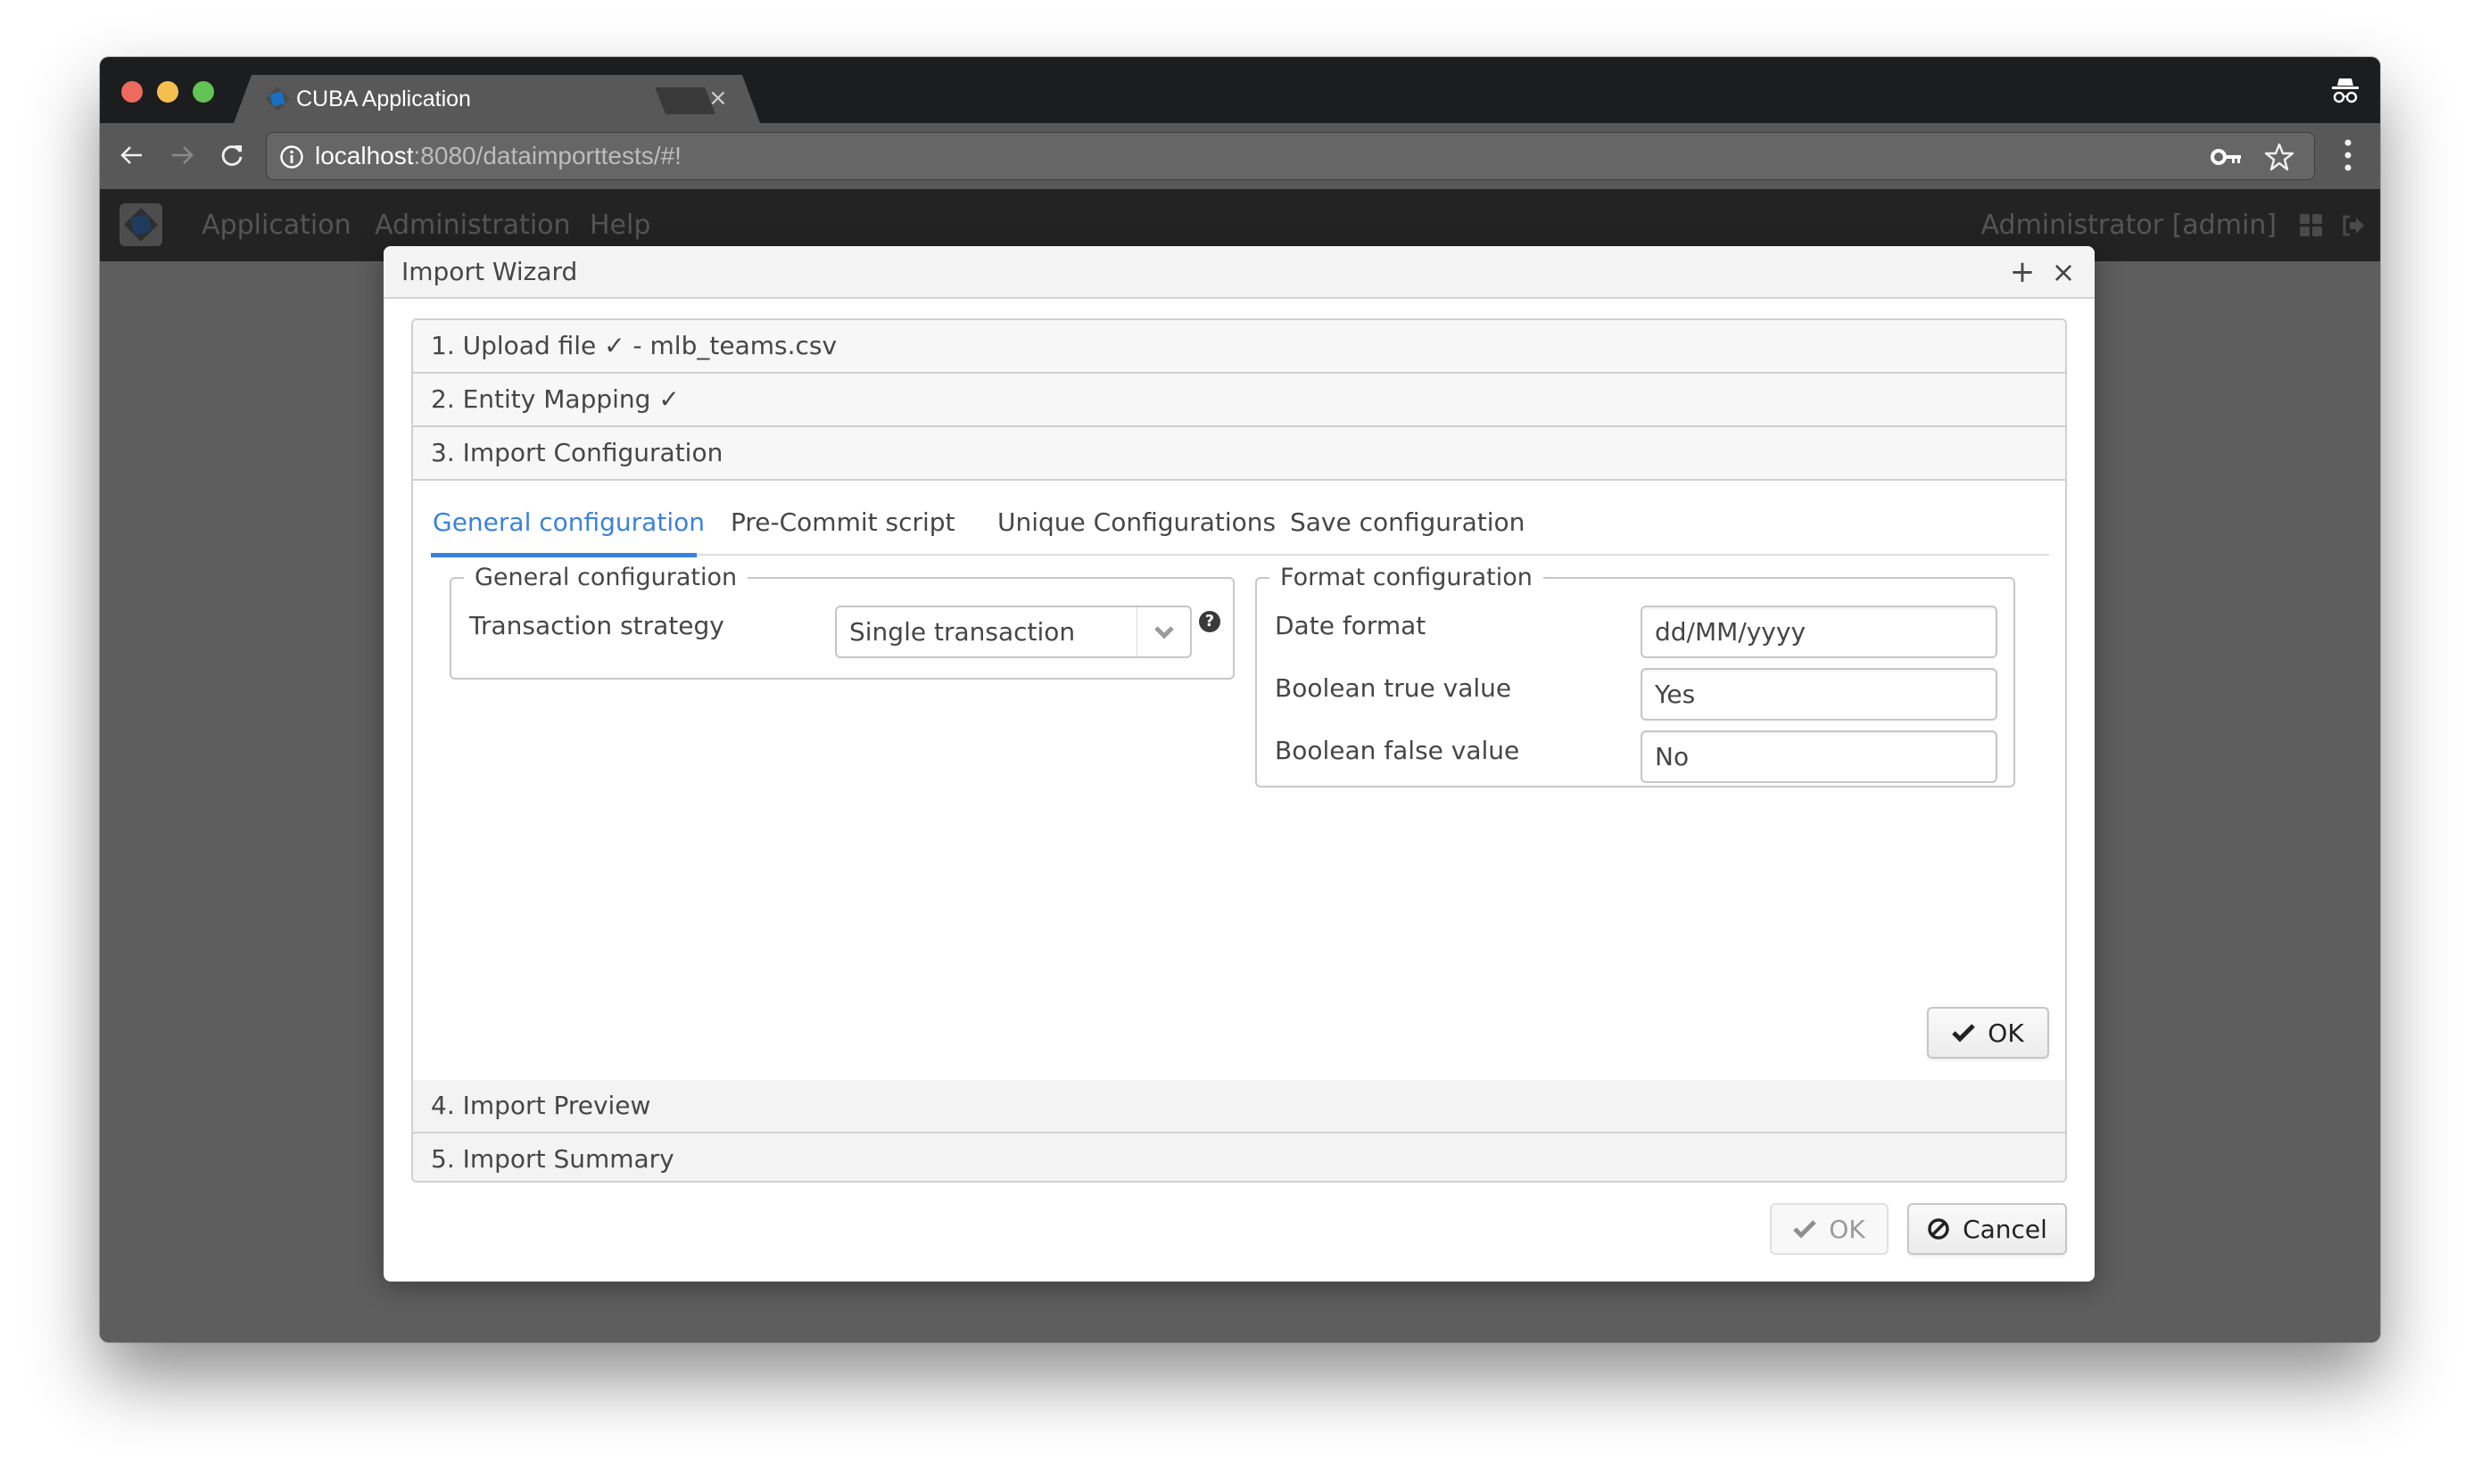 Image resolution: width=2480 pixels, height=1484 pixels. I want to click on key-icon, so click(2227, 157).